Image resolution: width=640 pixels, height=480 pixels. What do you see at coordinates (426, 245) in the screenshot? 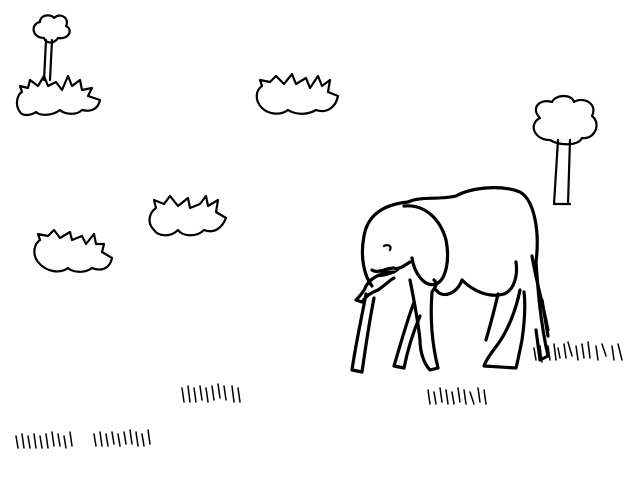
I see `elephant-ear` at bounding box center [426, 245].